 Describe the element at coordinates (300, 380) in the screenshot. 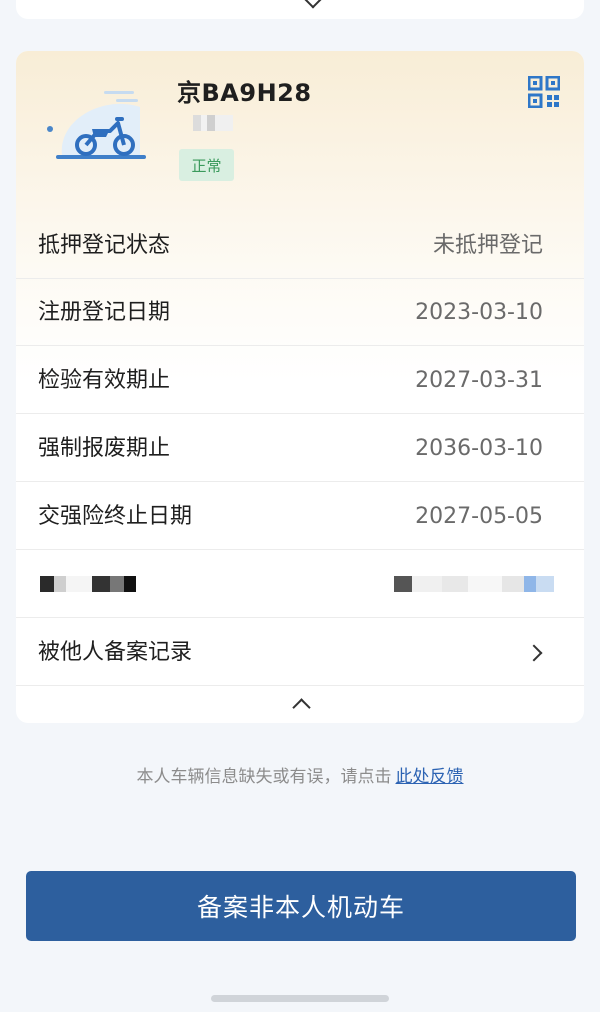

I see `detail-row-inspection-valid-until: 检验有效期止 2027-03-31` at that location.